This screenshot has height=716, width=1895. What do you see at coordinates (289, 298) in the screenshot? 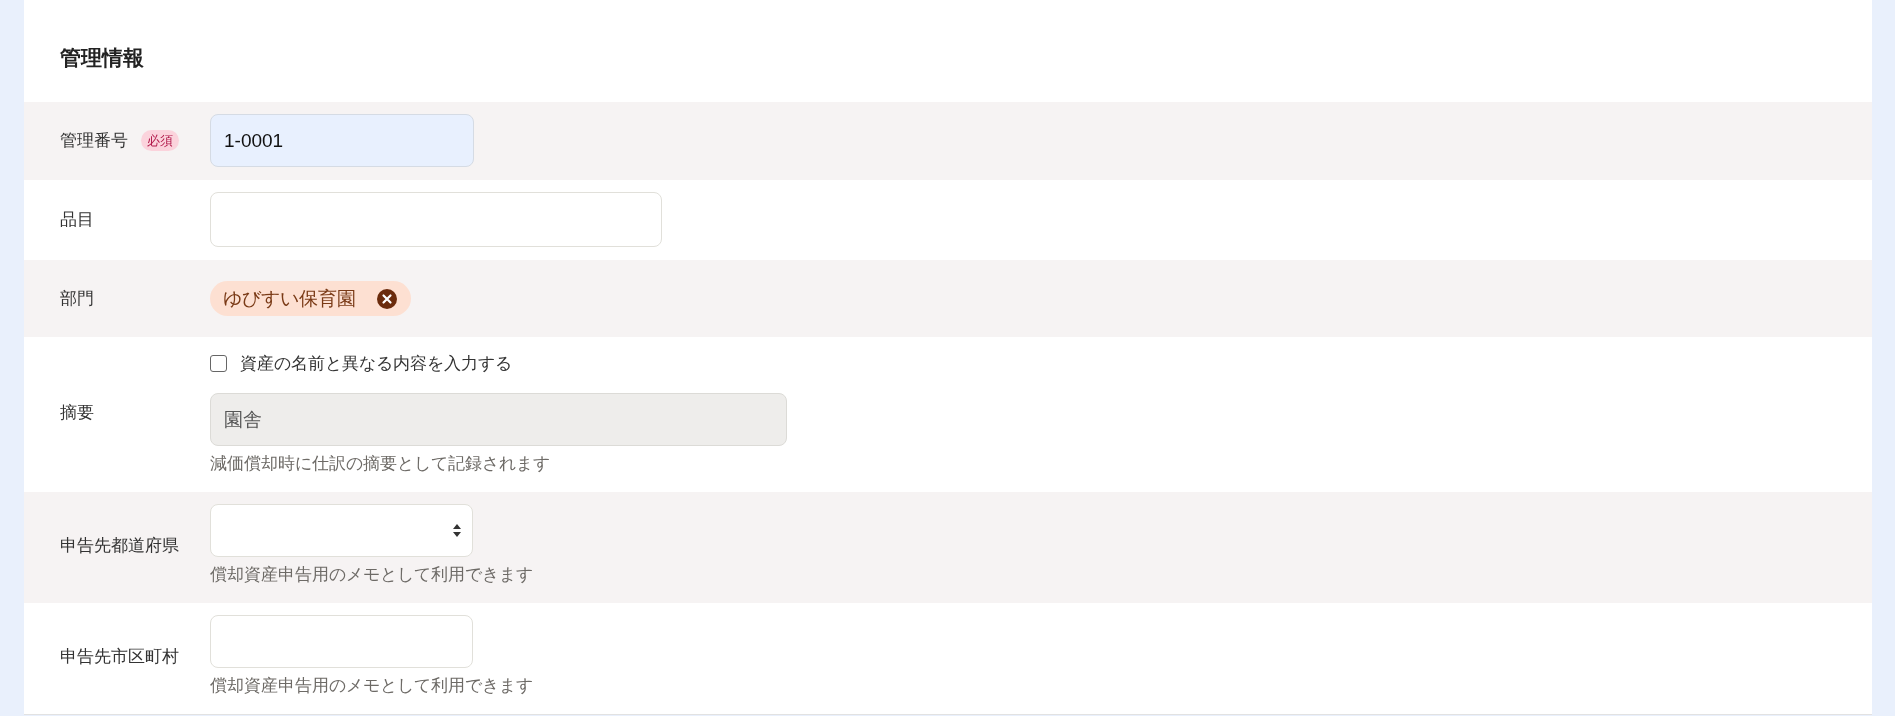
I see `tag-label: ゆびすい保育園` at bounding box center [289, 298].